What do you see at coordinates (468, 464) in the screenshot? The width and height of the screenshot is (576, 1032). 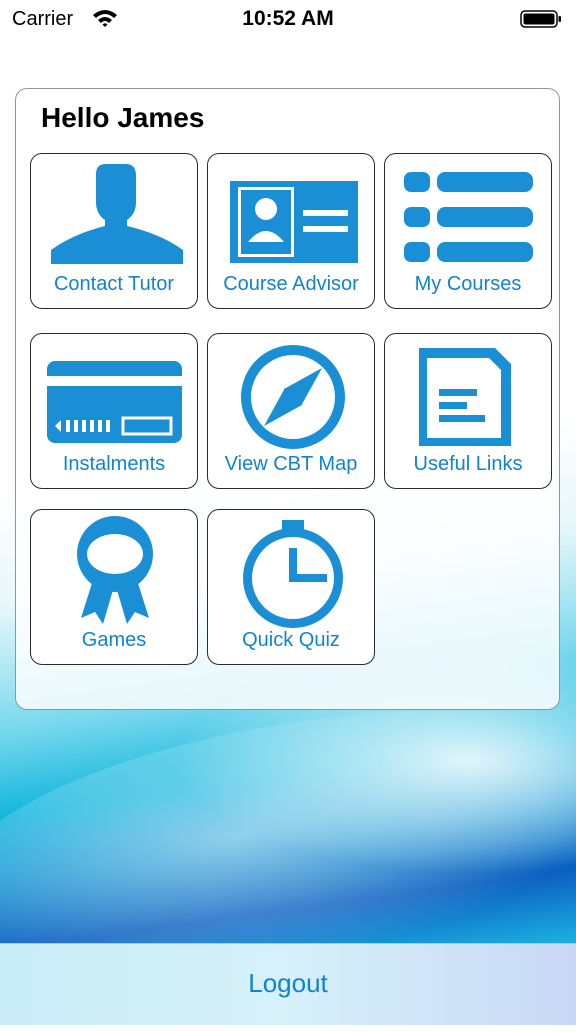 I see `tile-label: Useful Links` at bounding box center [468, 464].